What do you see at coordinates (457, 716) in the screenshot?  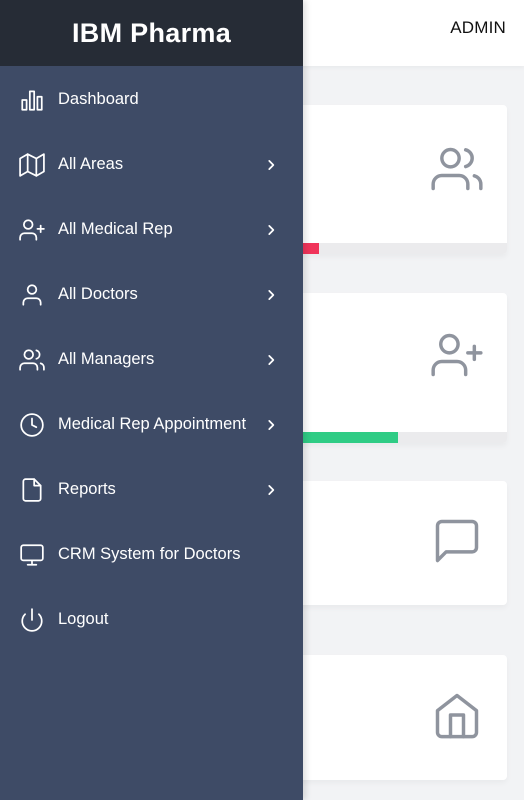 I see `home-icon` at bounding box center [457, 716].